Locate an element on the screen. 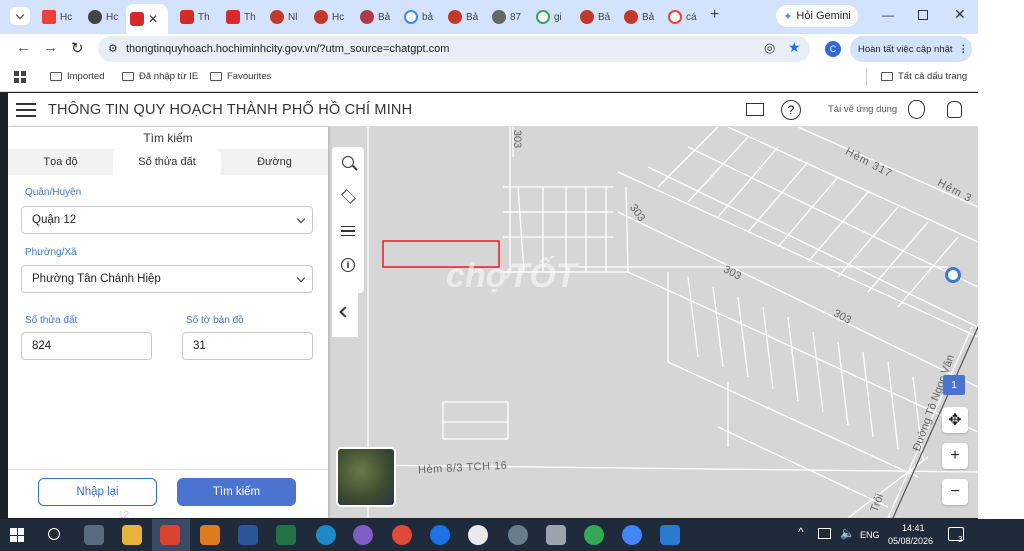 The image size is (1024, 551). download-app-label: Tải về ứng dụng is located at coordinates (863, 109).